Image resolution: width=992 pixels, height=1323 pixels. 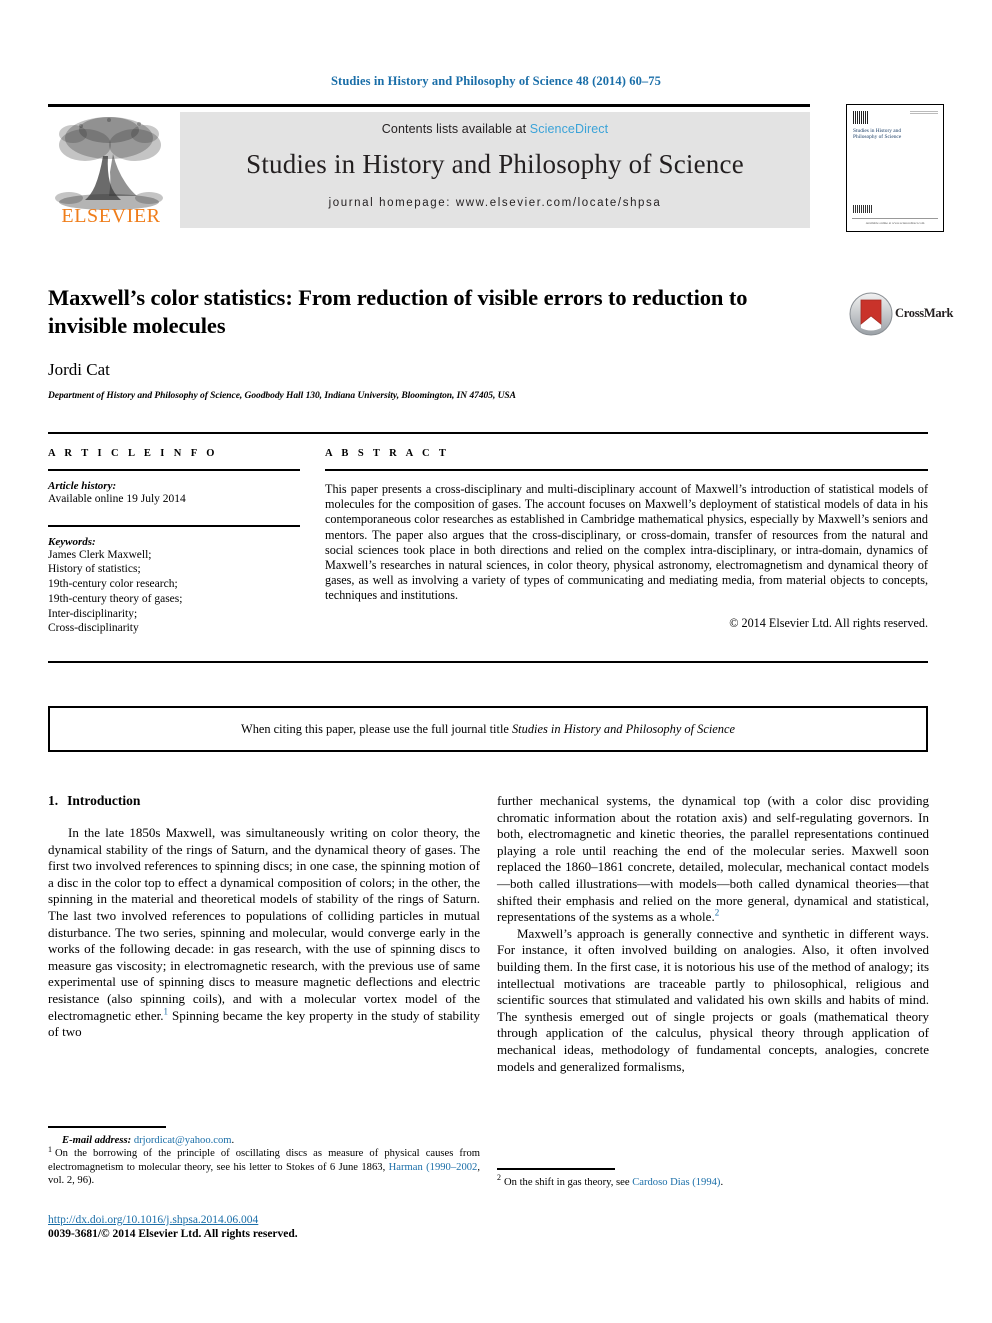 What do you see at coordinates (174, 542) in the screenshot?
I see `article-info-column: A R T I C L E I N F O Article history` at bounding box center [174, 542].